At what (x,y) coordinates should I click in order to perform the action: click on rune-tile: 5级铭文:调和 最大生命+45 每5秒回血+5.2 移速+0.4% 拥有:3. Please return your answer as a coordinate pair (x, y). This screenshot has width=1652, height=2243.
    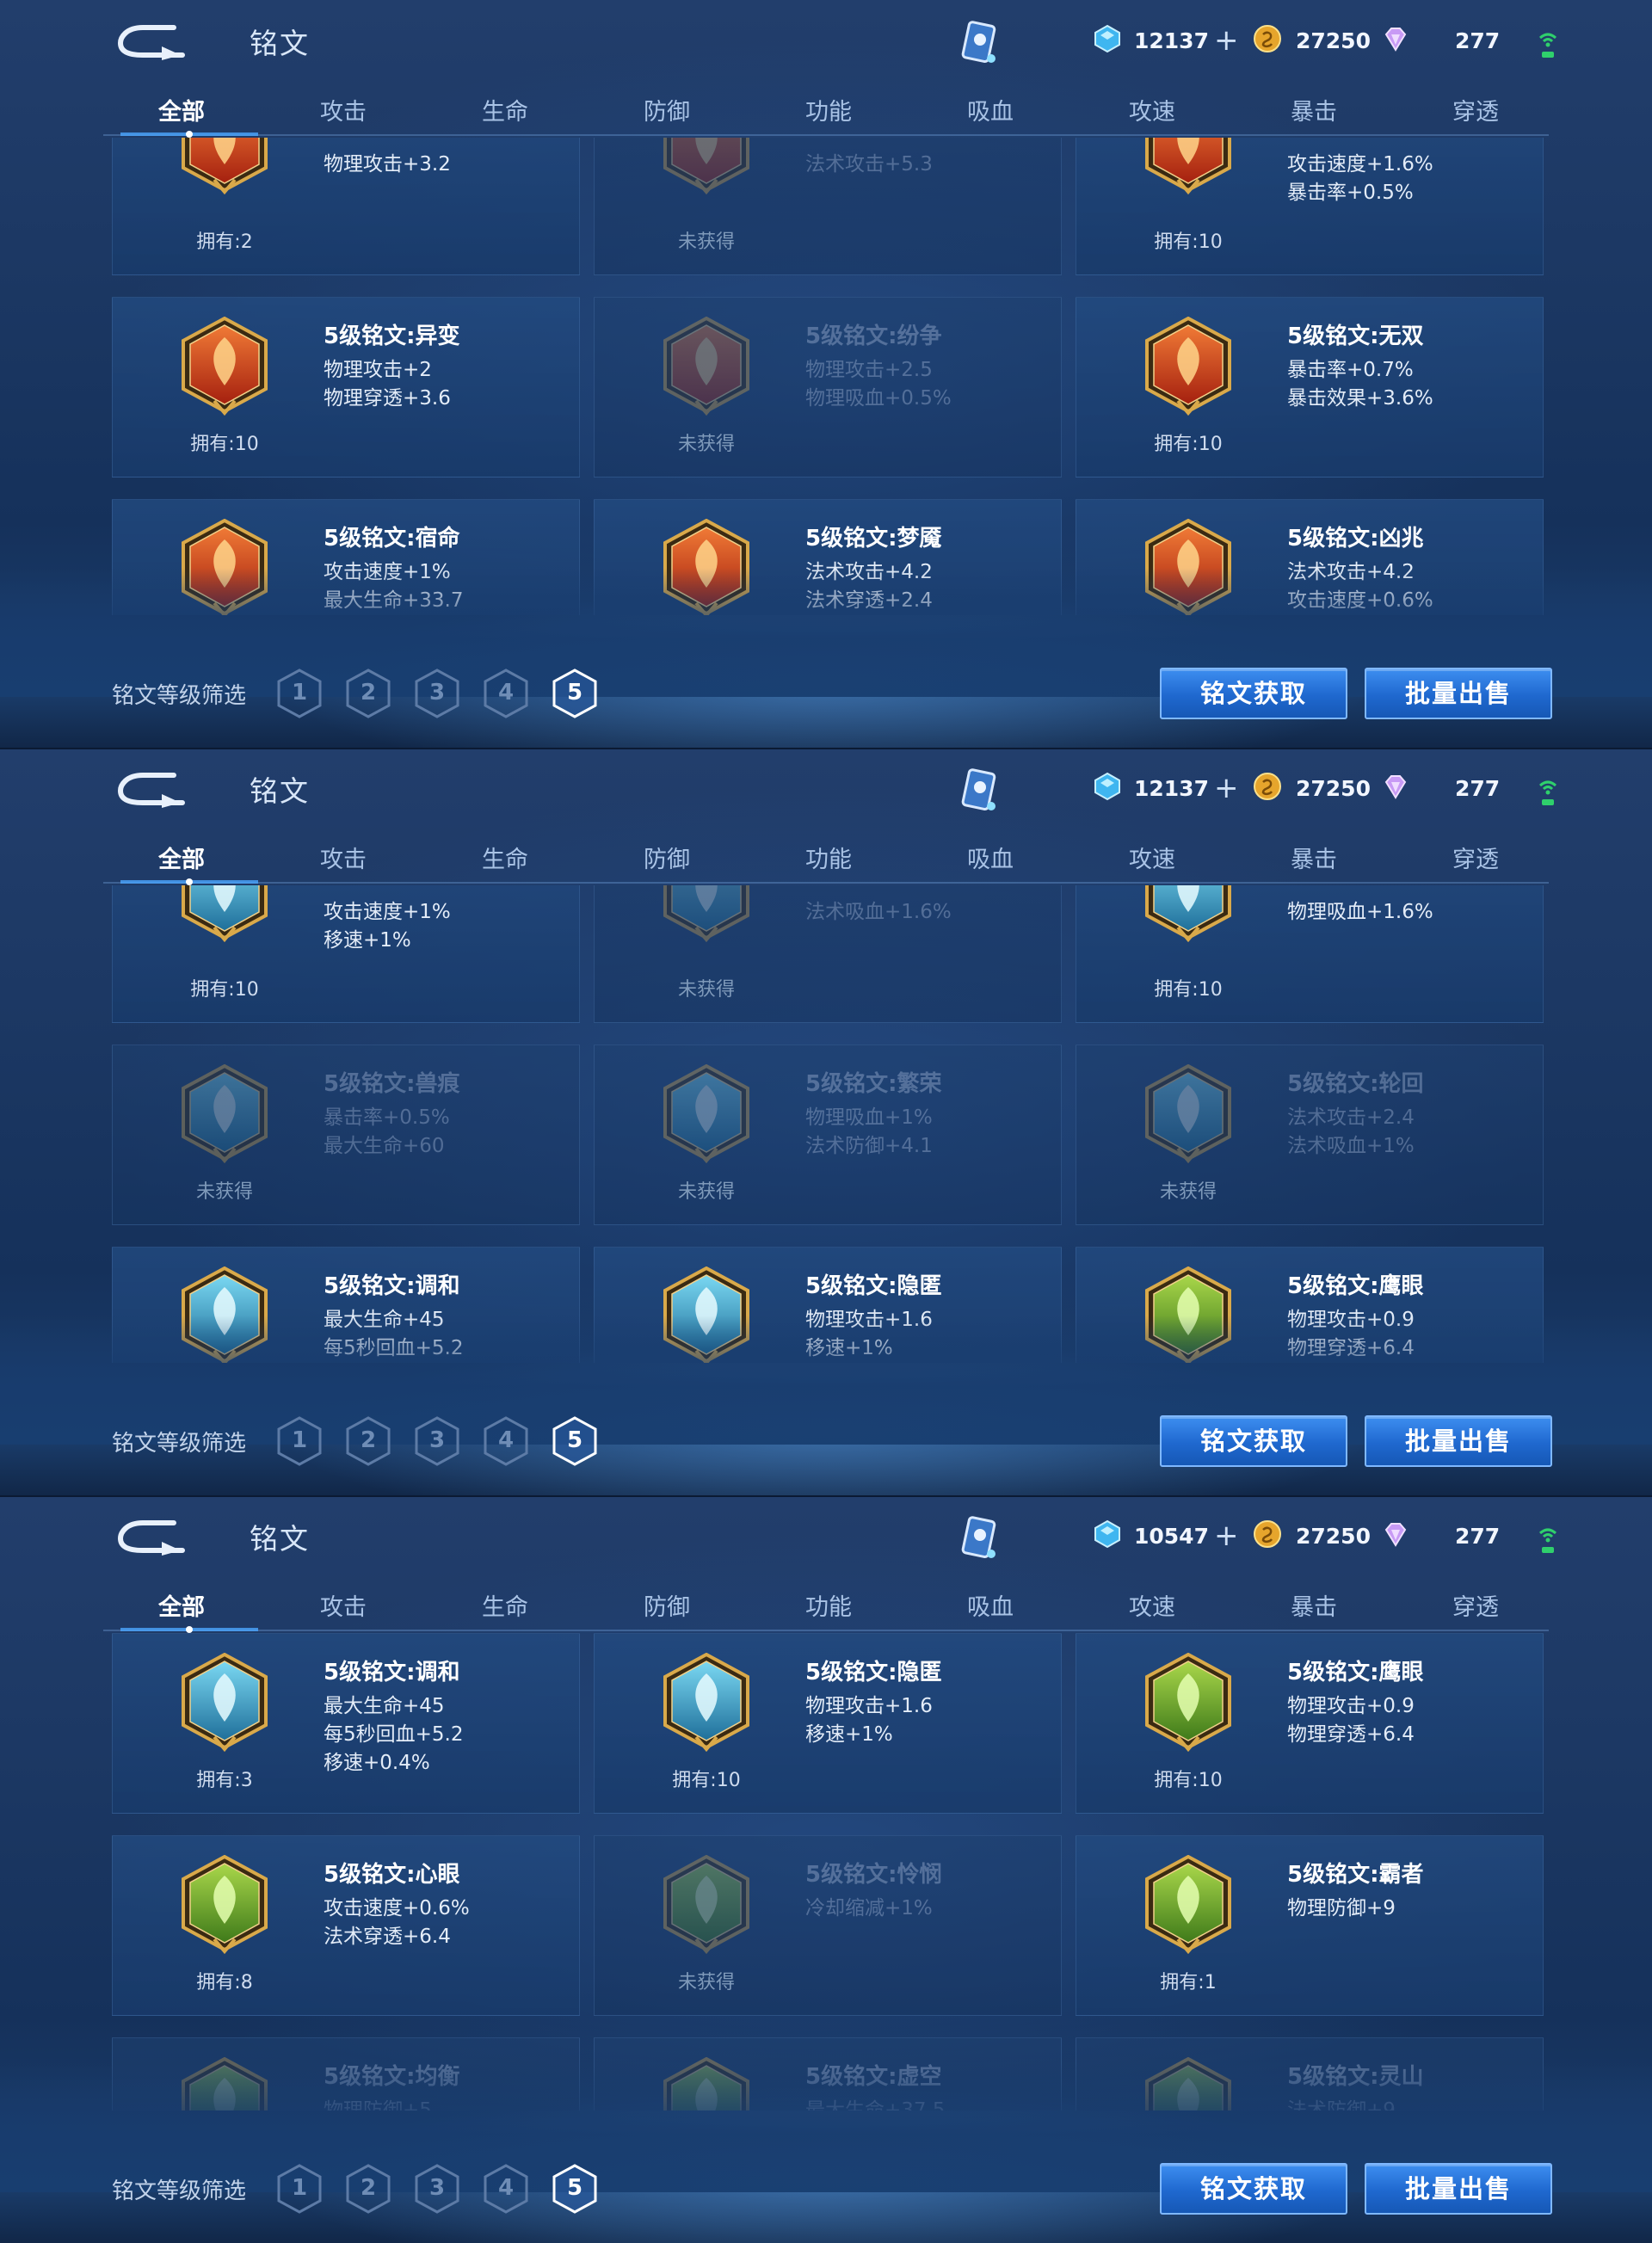
    Looking at the image, I should click on (346, 1723).